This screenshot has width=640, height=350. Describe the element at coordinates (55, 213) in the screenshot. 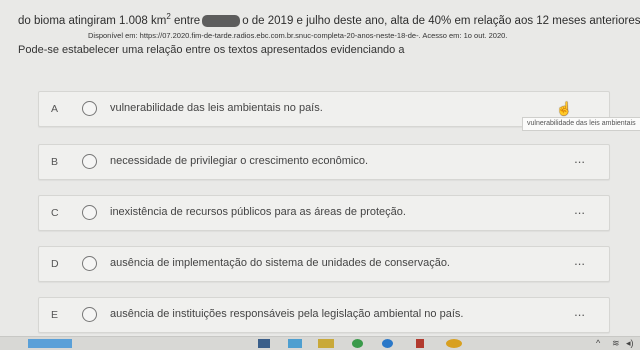

I see `option-letter: C` at that location.